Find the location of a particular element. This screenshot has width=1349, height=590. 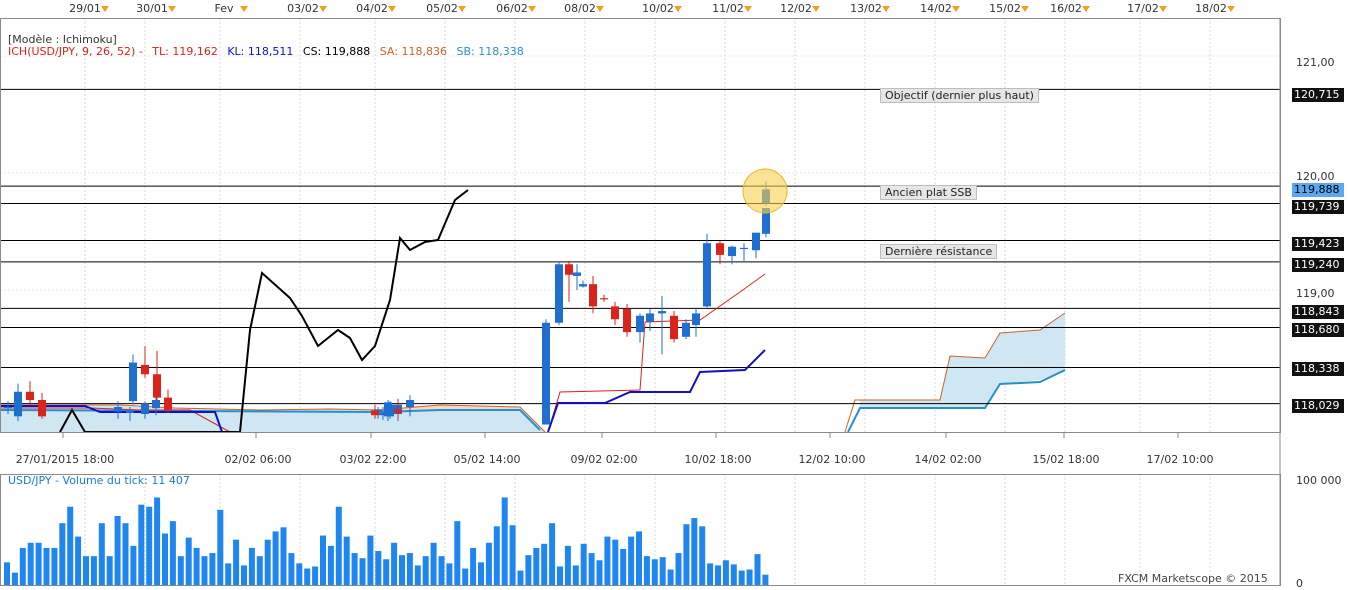

top-date-label: 30/01 is located at coordinates (152, 8).